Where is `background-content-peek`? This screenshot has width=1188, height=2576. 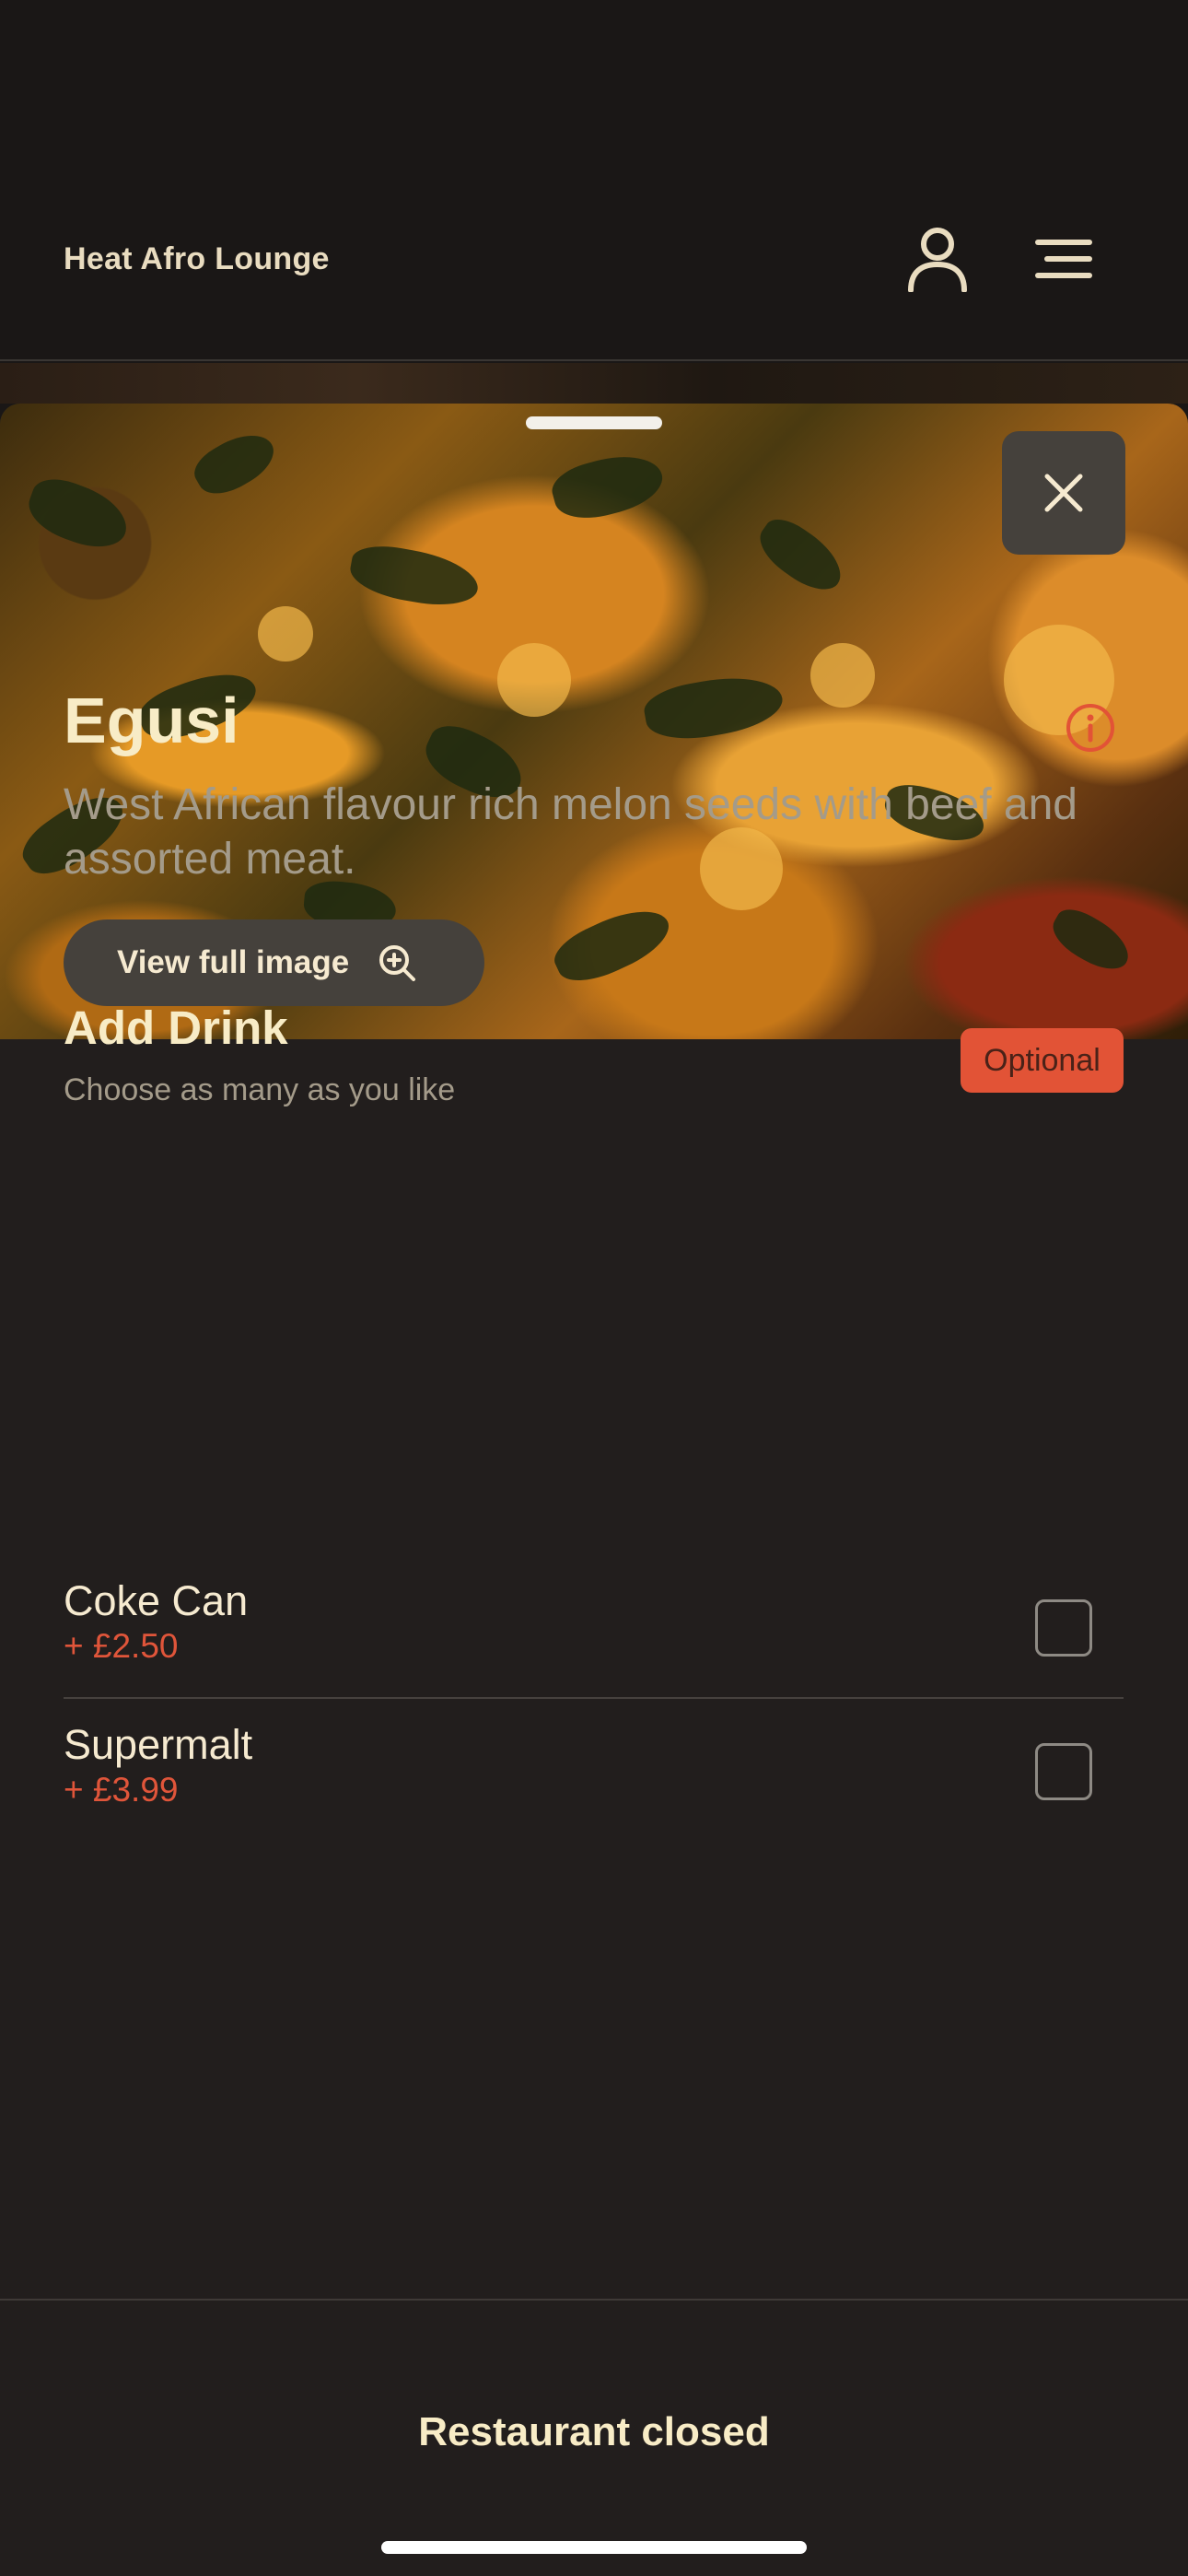 background-content-peek is located at coordinates (594, 383).